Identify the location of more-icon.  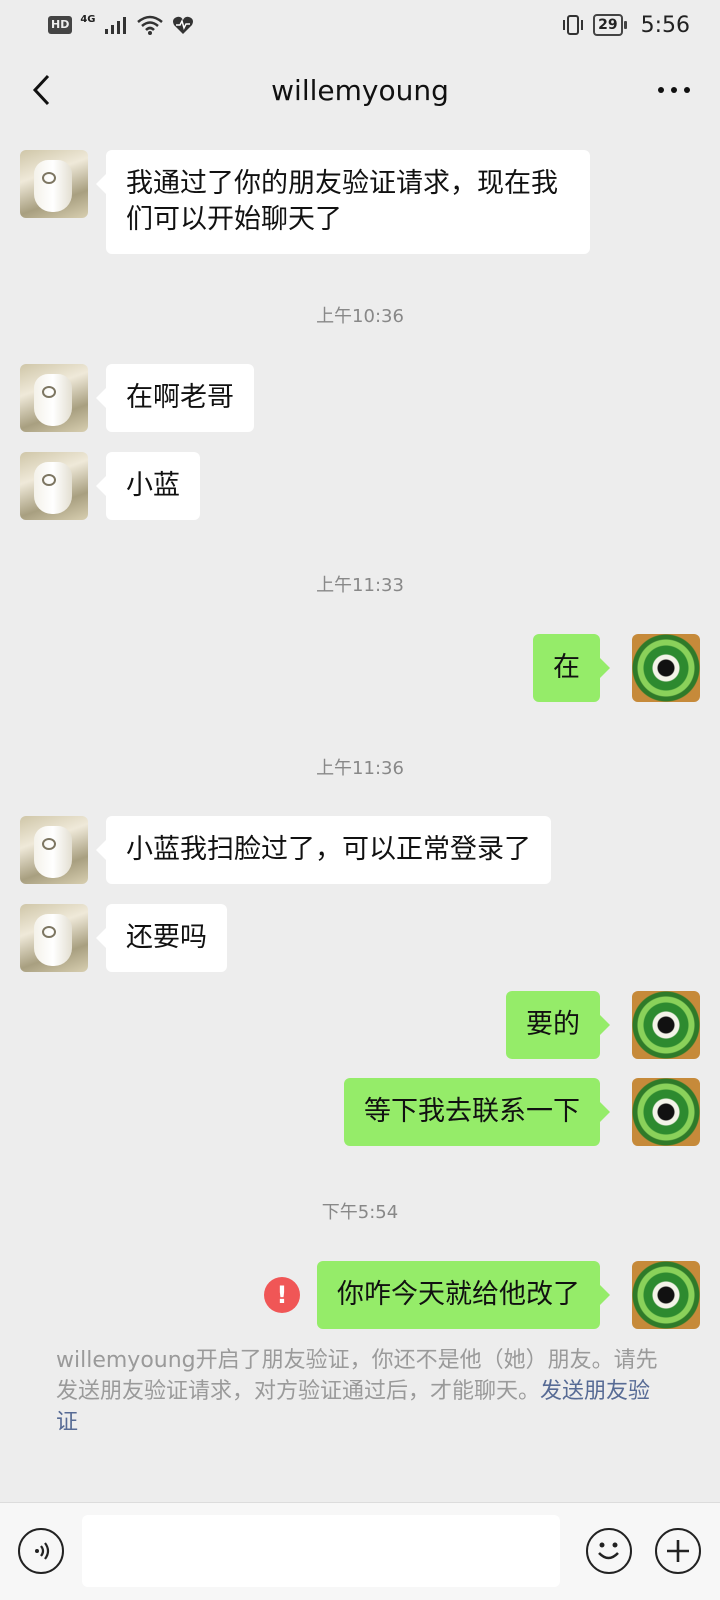
(674, 90).